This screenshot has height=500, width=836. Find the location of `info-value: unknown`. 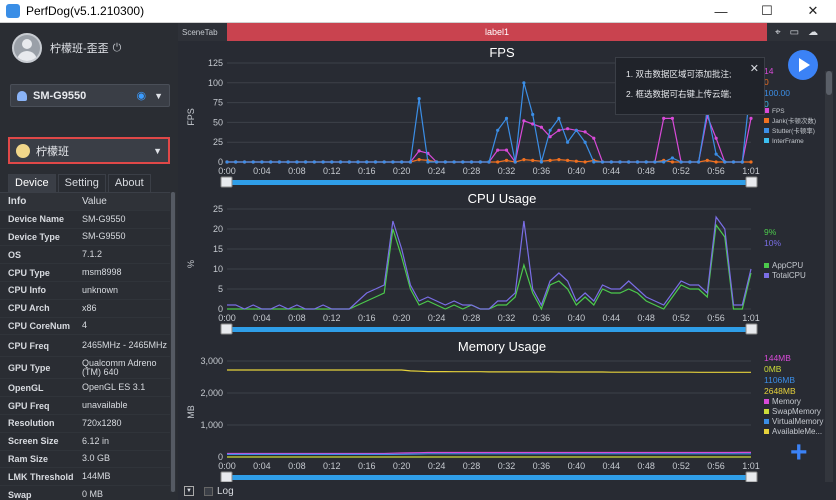

info-value: unknown is located at coordinates (100, 289).